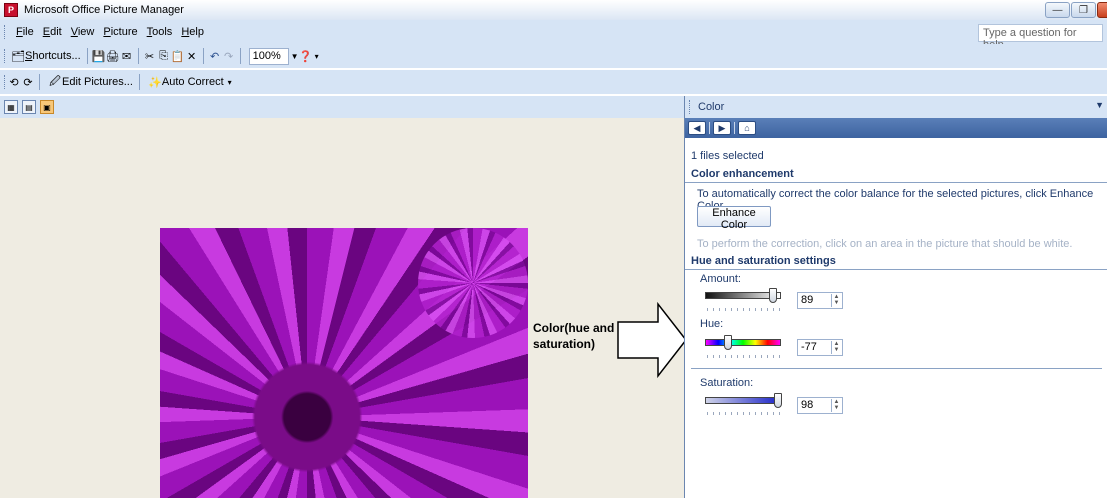  Describe the element at coordinates (104, 10) in the screenshot. I see `window-title: Microsoft Office Picture Manager` at that location.